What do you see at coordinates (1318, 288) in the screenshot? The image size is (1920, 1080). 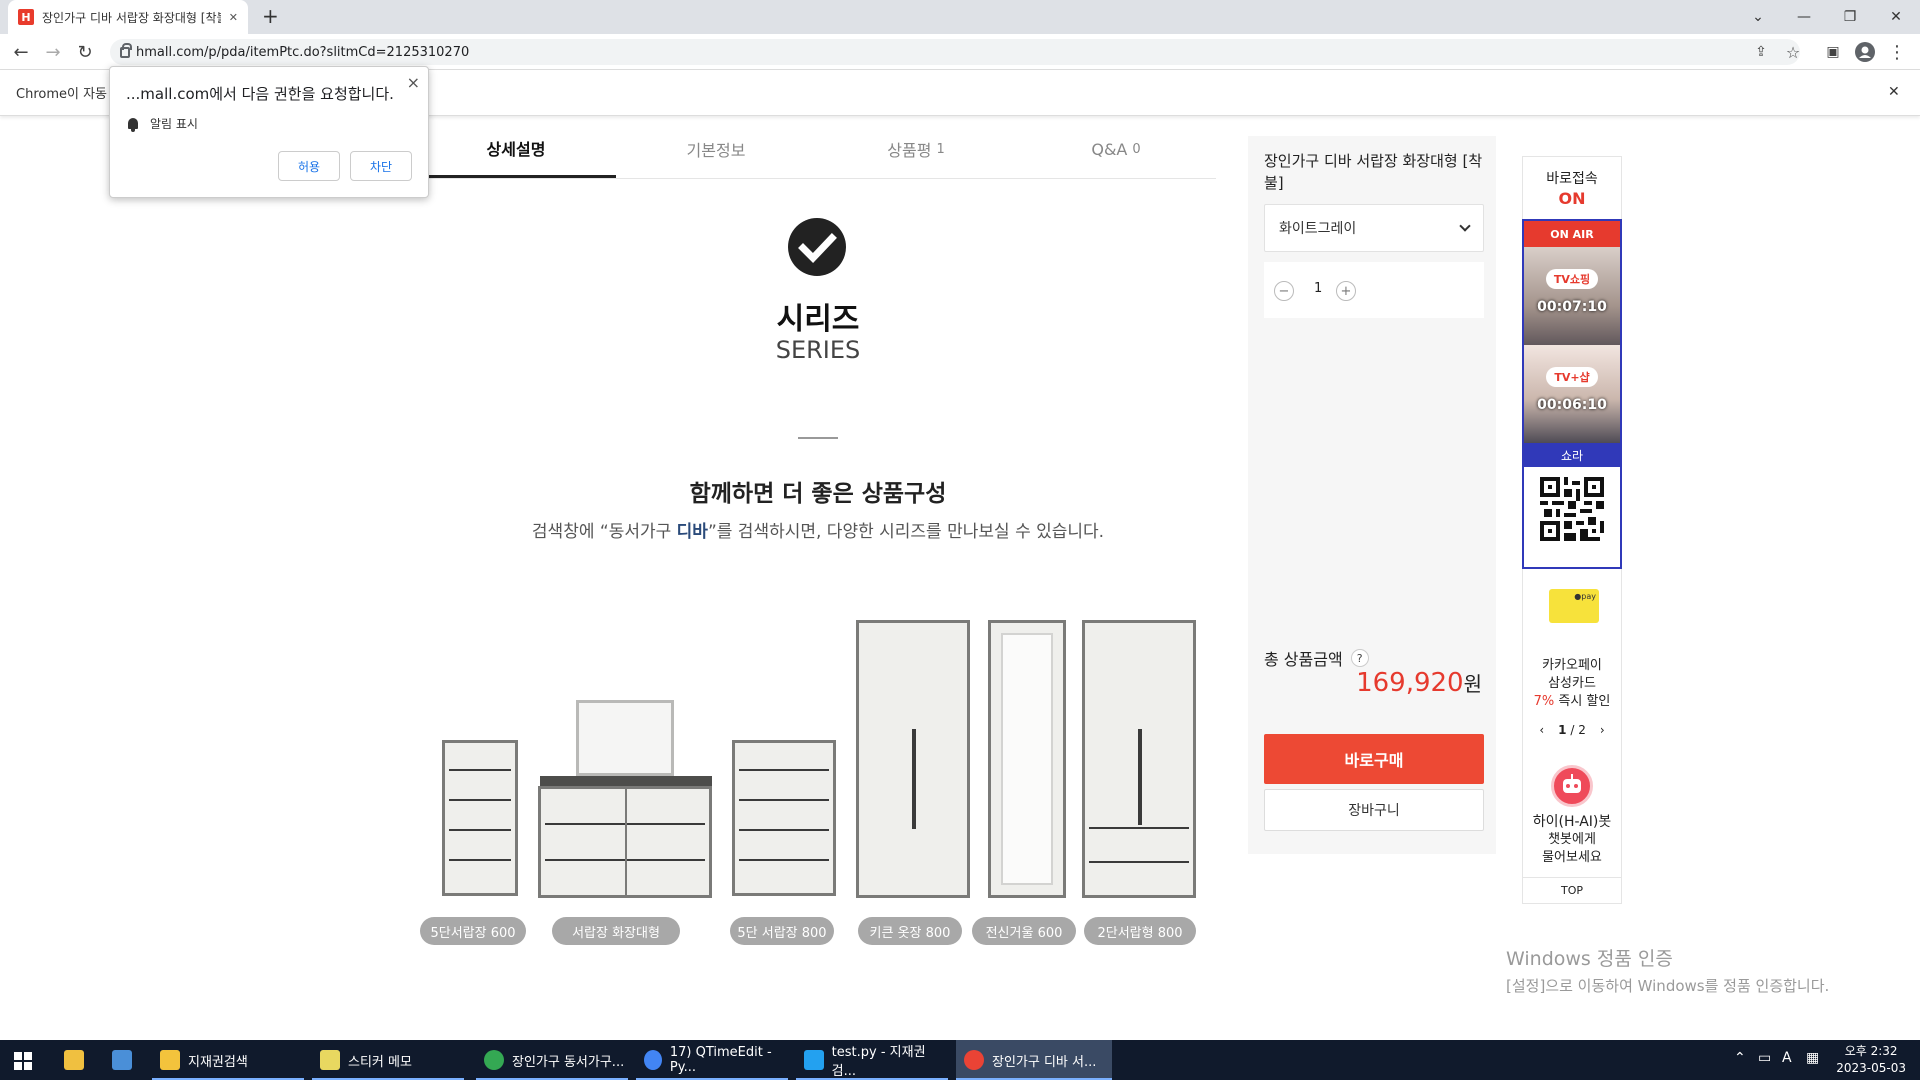 I see `qty-value: 1` at bounding box center [1318, 288].